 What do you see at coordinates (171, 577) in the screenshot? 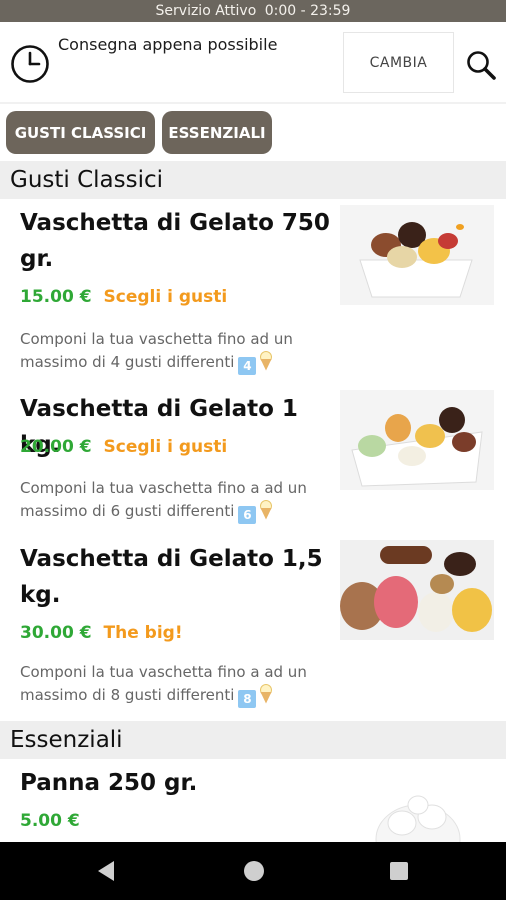
I see `product-title: Vaschetta di Gelato 1,5 kg.` at bounding box center [171, 577].